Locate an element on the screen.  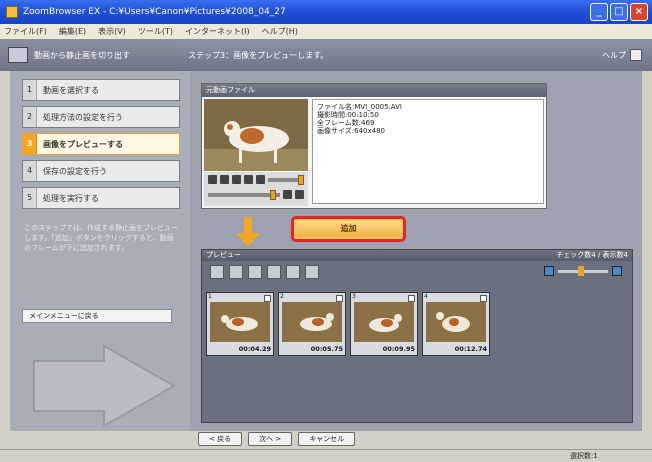
step-label: 動画を選択する is located at coordinates (71, 90).